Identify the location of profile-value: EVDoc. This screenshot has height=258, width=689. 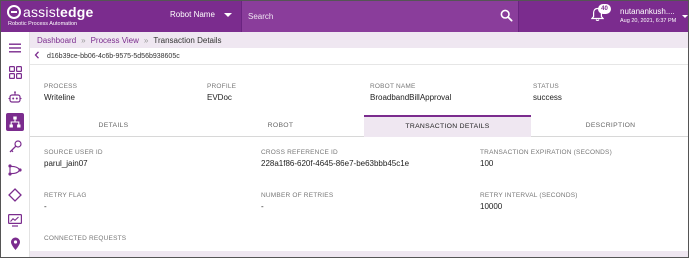
(219, 97).